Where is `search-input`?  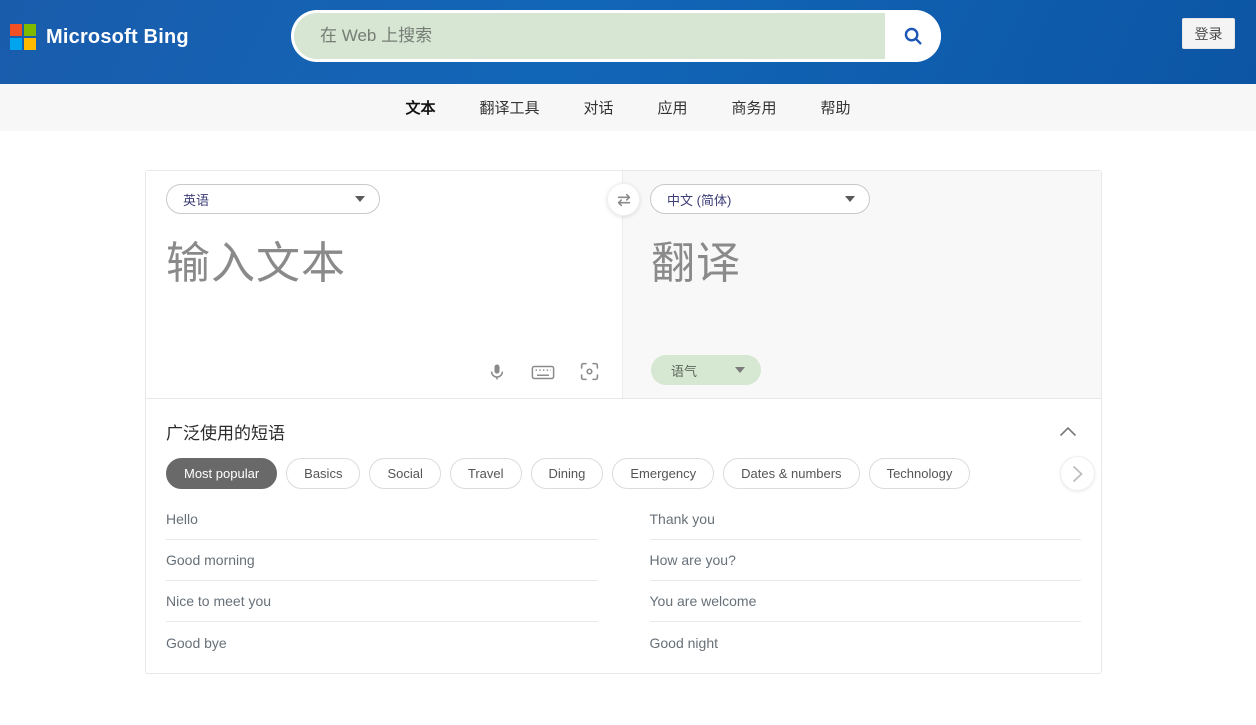 search-input is located at coordinates (602, 36).